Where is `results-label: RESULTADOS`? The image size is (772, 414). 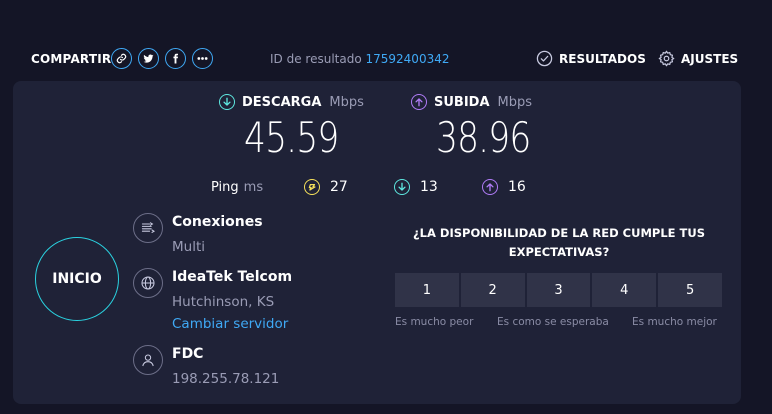
results-label: RESULTADOS is located at coordinates (602, 58).